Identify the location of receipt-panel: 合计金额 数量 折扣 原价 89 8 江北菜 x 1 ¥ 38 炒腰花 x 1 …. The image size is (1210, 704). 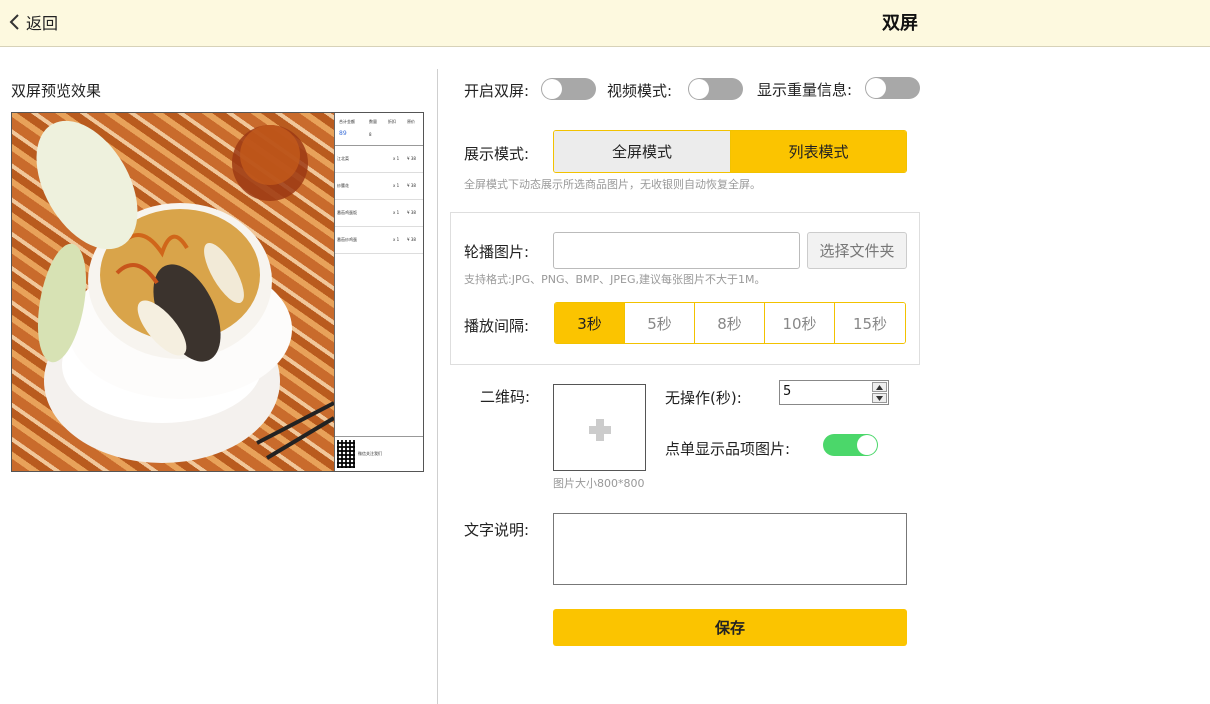
(378, 292).